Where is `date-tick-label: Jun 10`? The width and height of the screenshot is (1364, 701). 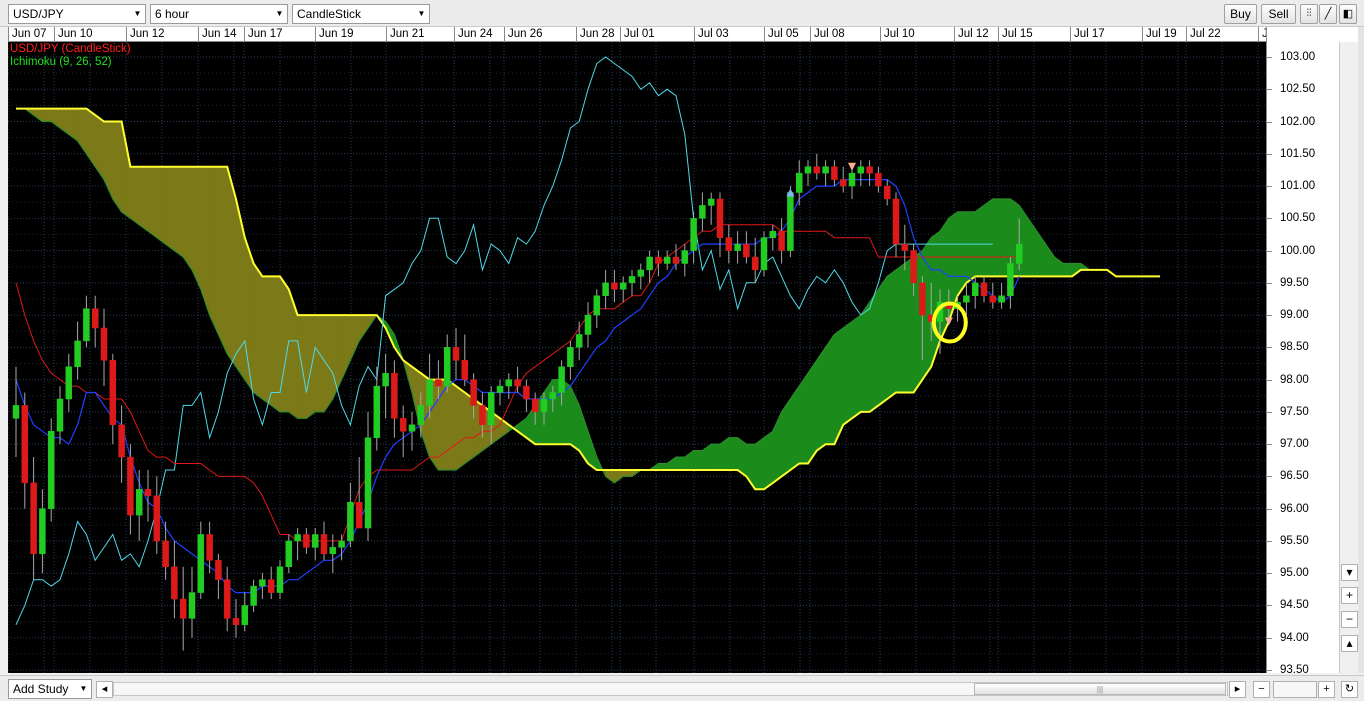 date-tick-label: Jun 10 is located at coordinates (73, 34).